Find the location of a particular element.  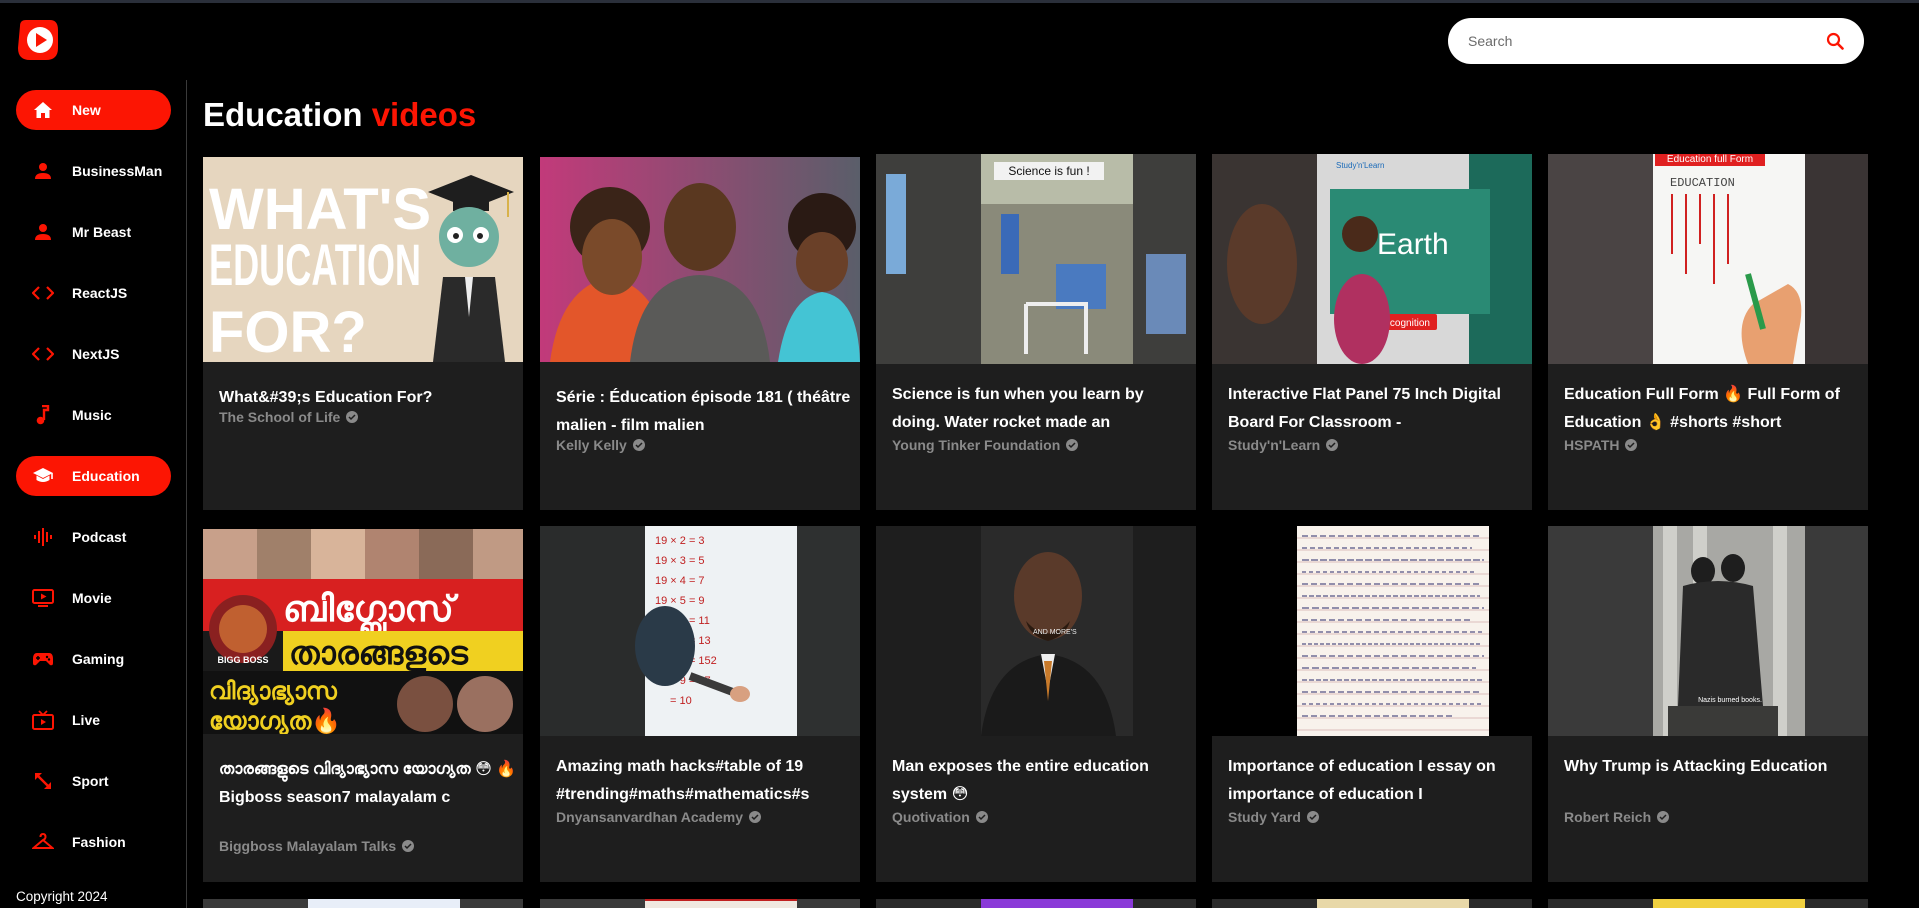

sidebar-item-live: Live is located at coordinates (93, 720).